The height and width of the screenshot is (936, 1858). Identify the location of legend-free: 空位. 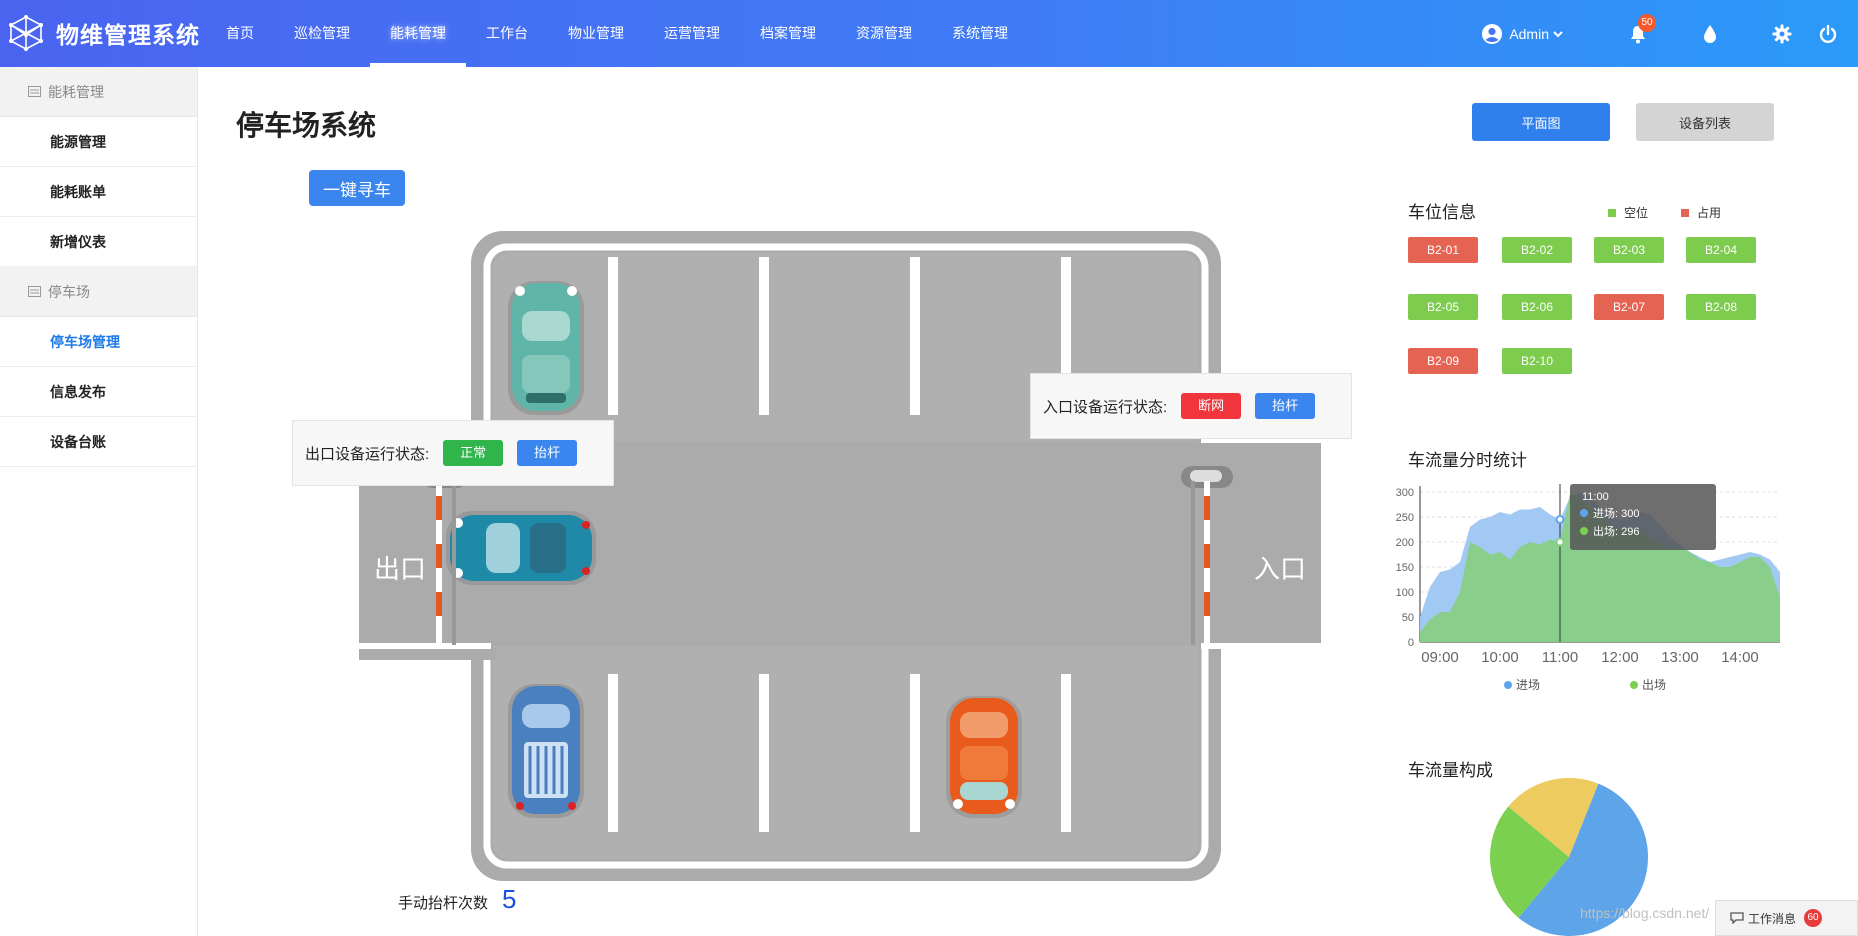
(1628, 212).